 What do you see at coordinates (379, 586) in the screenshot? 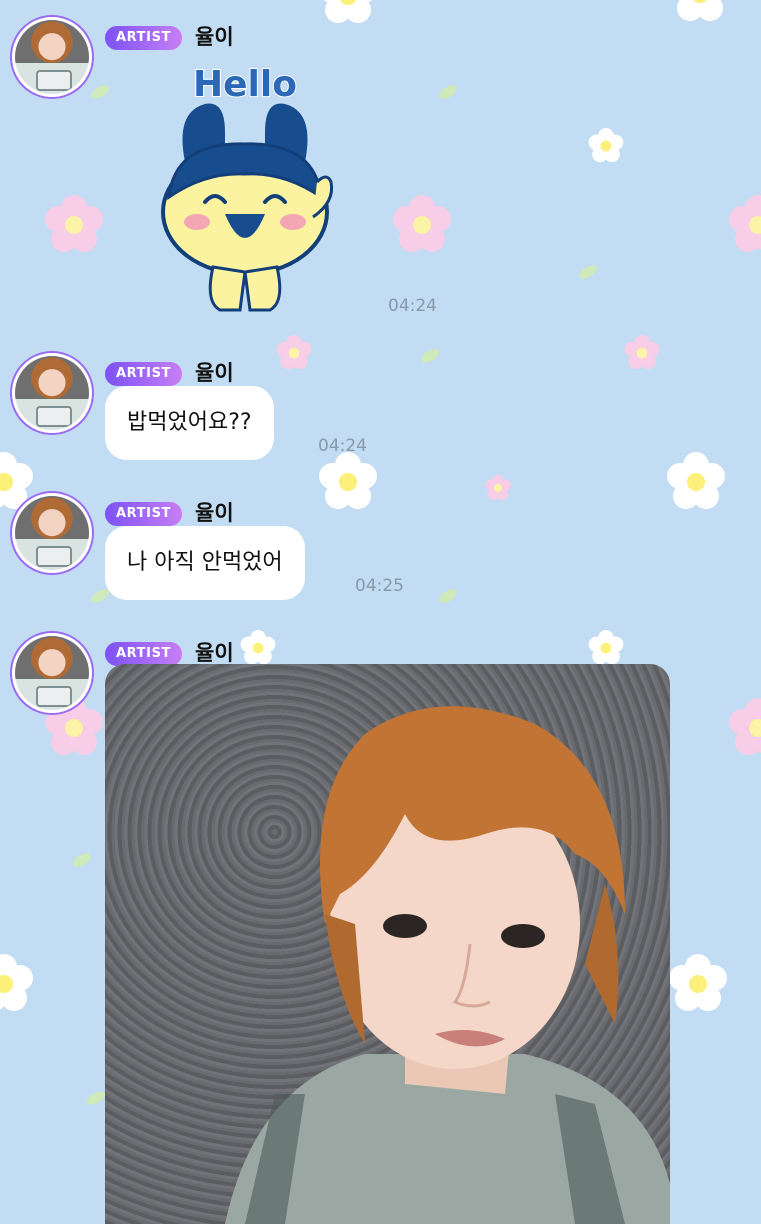
I see `message-time: 04:25` at bounding box center [379, 586].